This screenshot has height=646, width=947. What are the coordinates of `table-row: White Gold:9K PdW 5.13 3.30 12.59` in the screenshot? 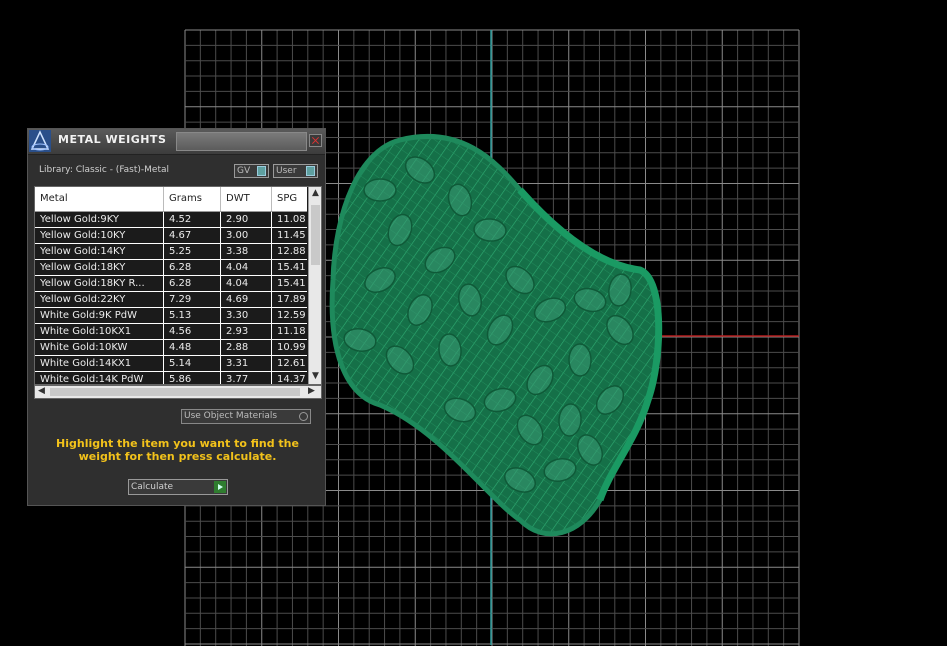 It's located at (171, 316).